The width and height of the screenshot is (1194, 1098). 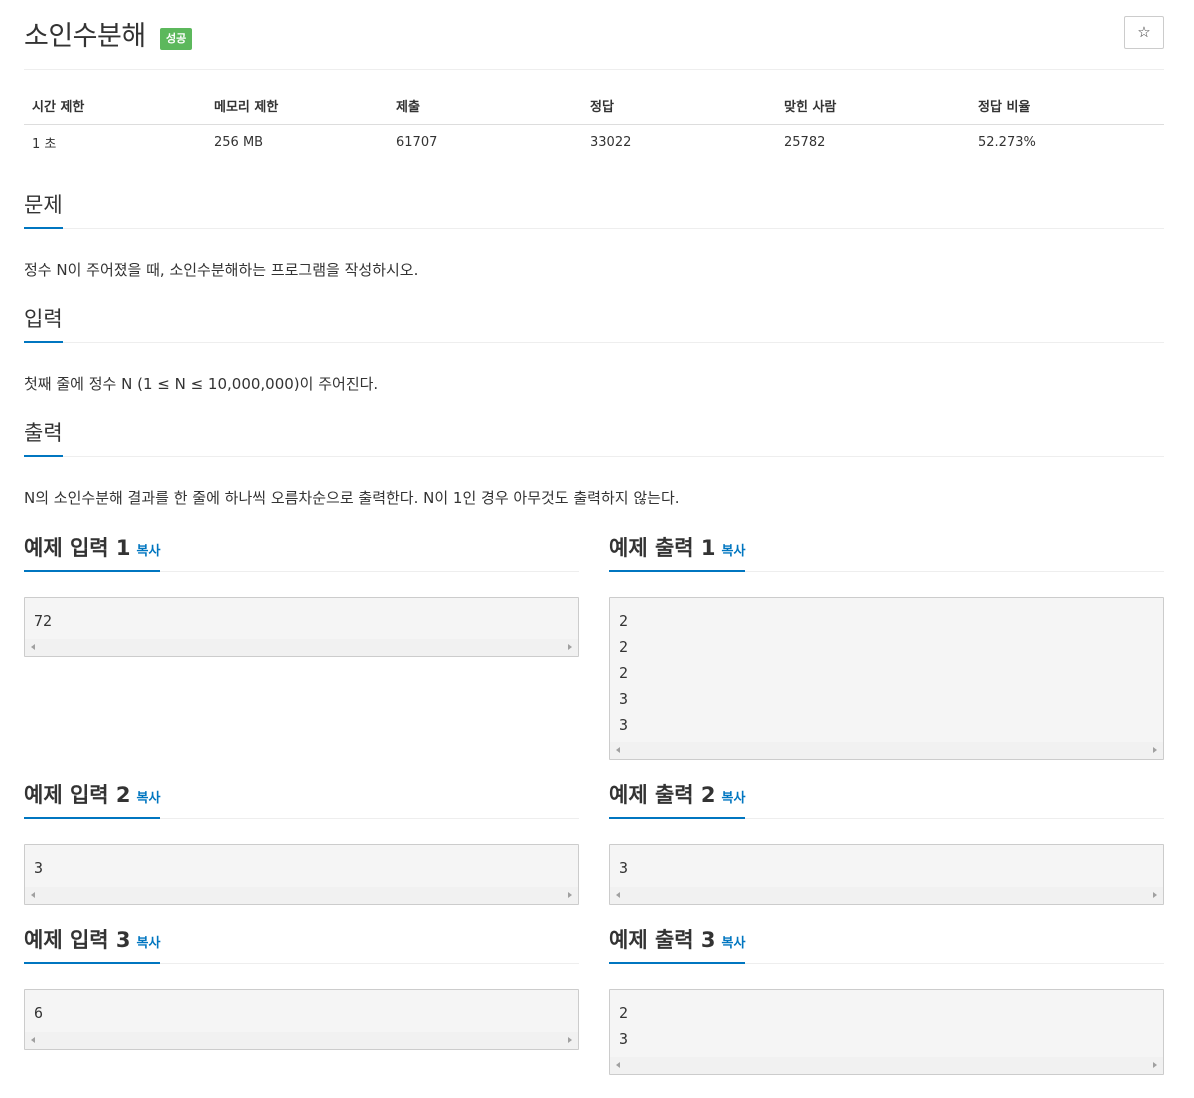 I want to click on output-section-title: 출력, so click(x=43, y=437).